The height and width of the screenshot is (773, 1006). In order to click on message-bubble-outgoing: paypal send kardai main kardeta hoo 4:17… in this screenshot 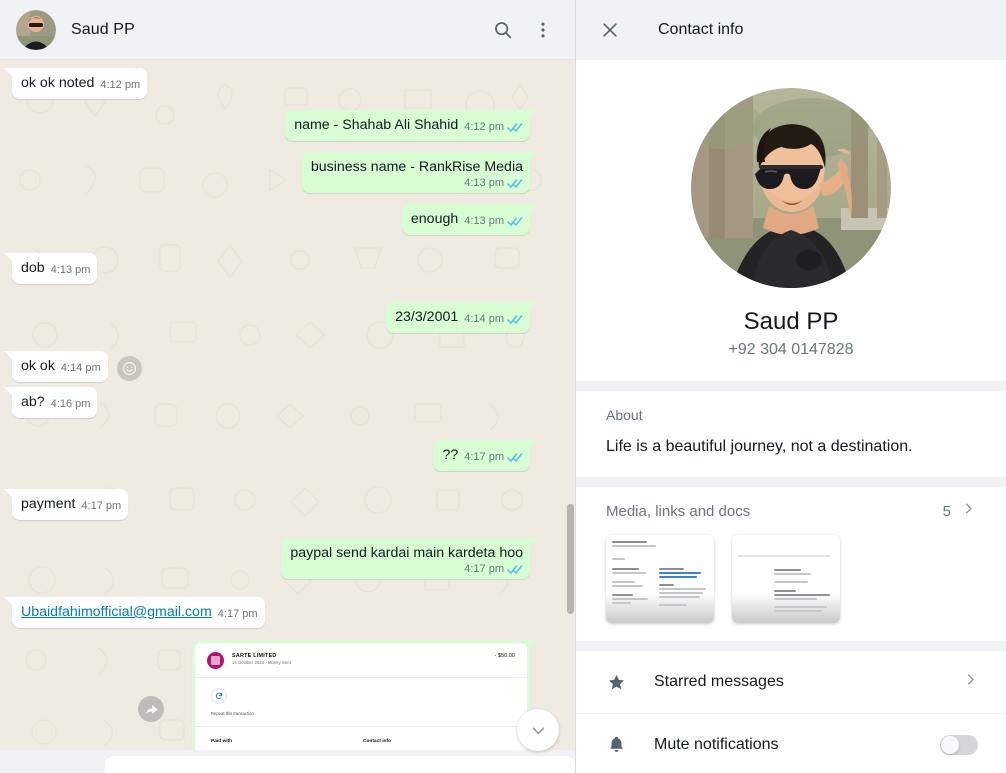, I will do `click(409, 558)`.